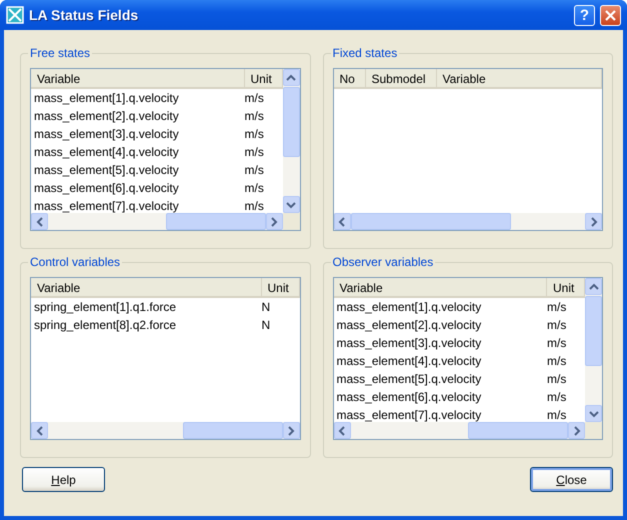  I want to click on dialog-button: Close, so click(571, 479).